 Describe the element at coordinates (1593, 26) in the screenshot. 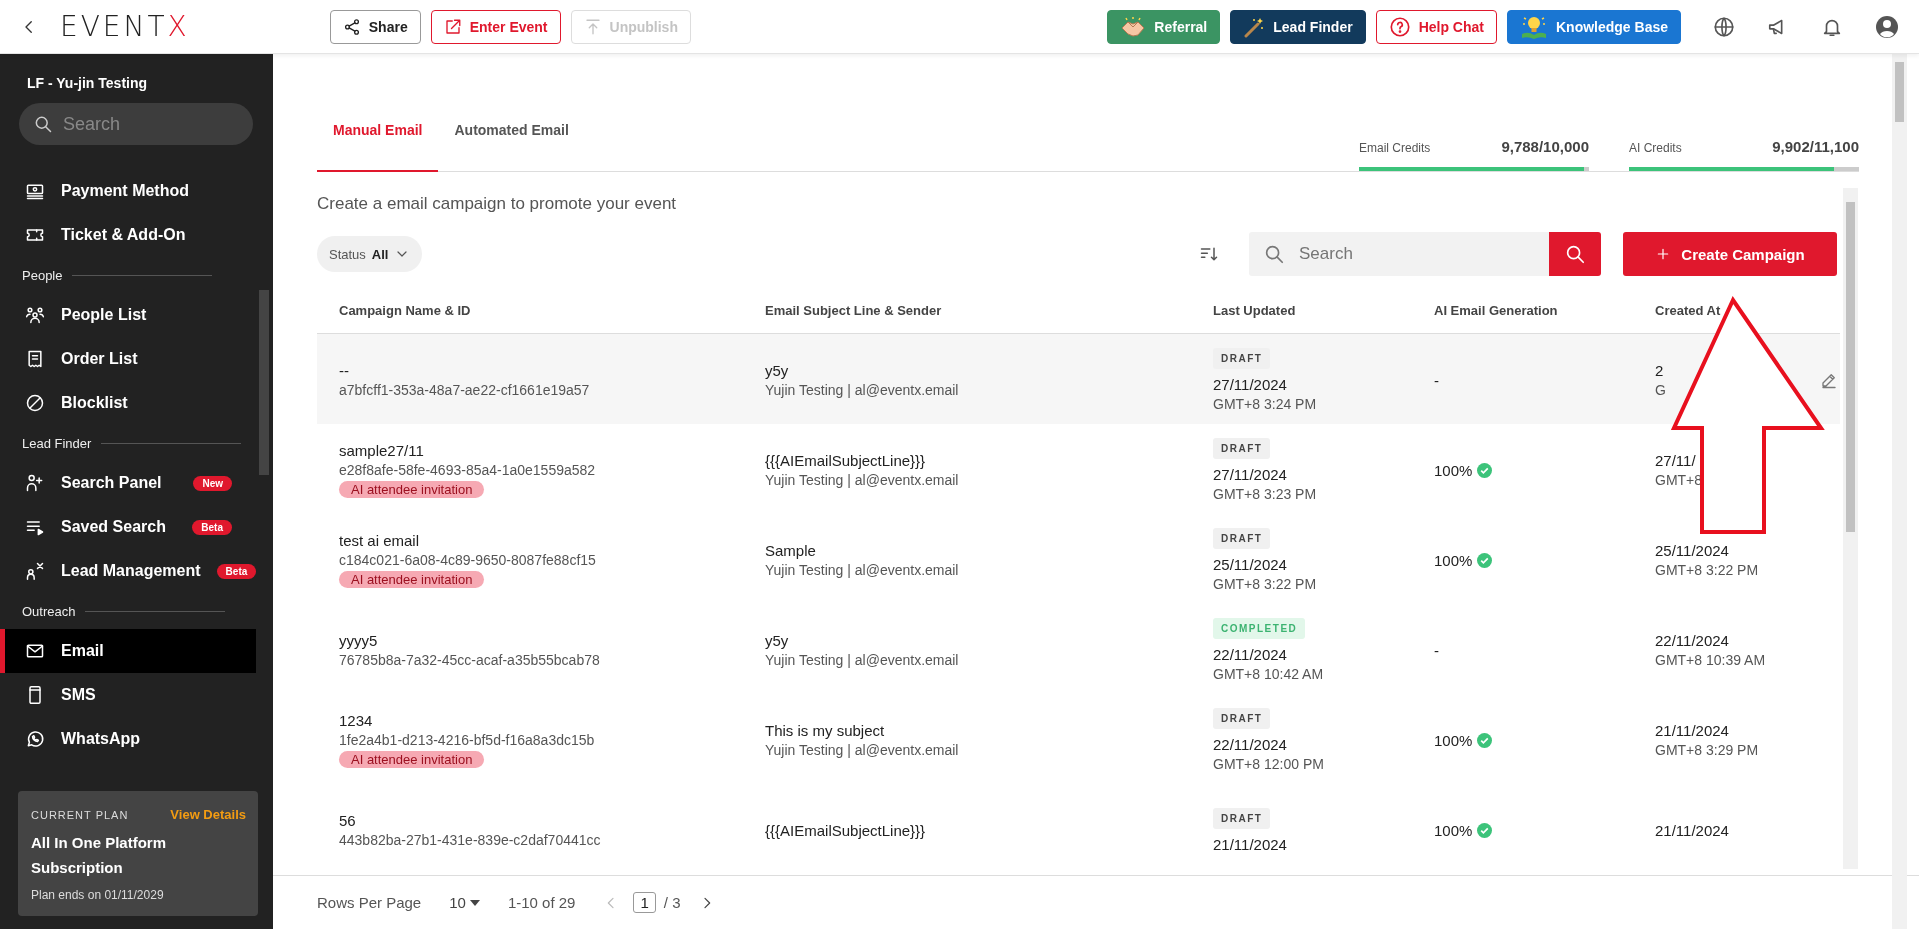

I see `knowledge-base-button: Knowledge Base` at that location.